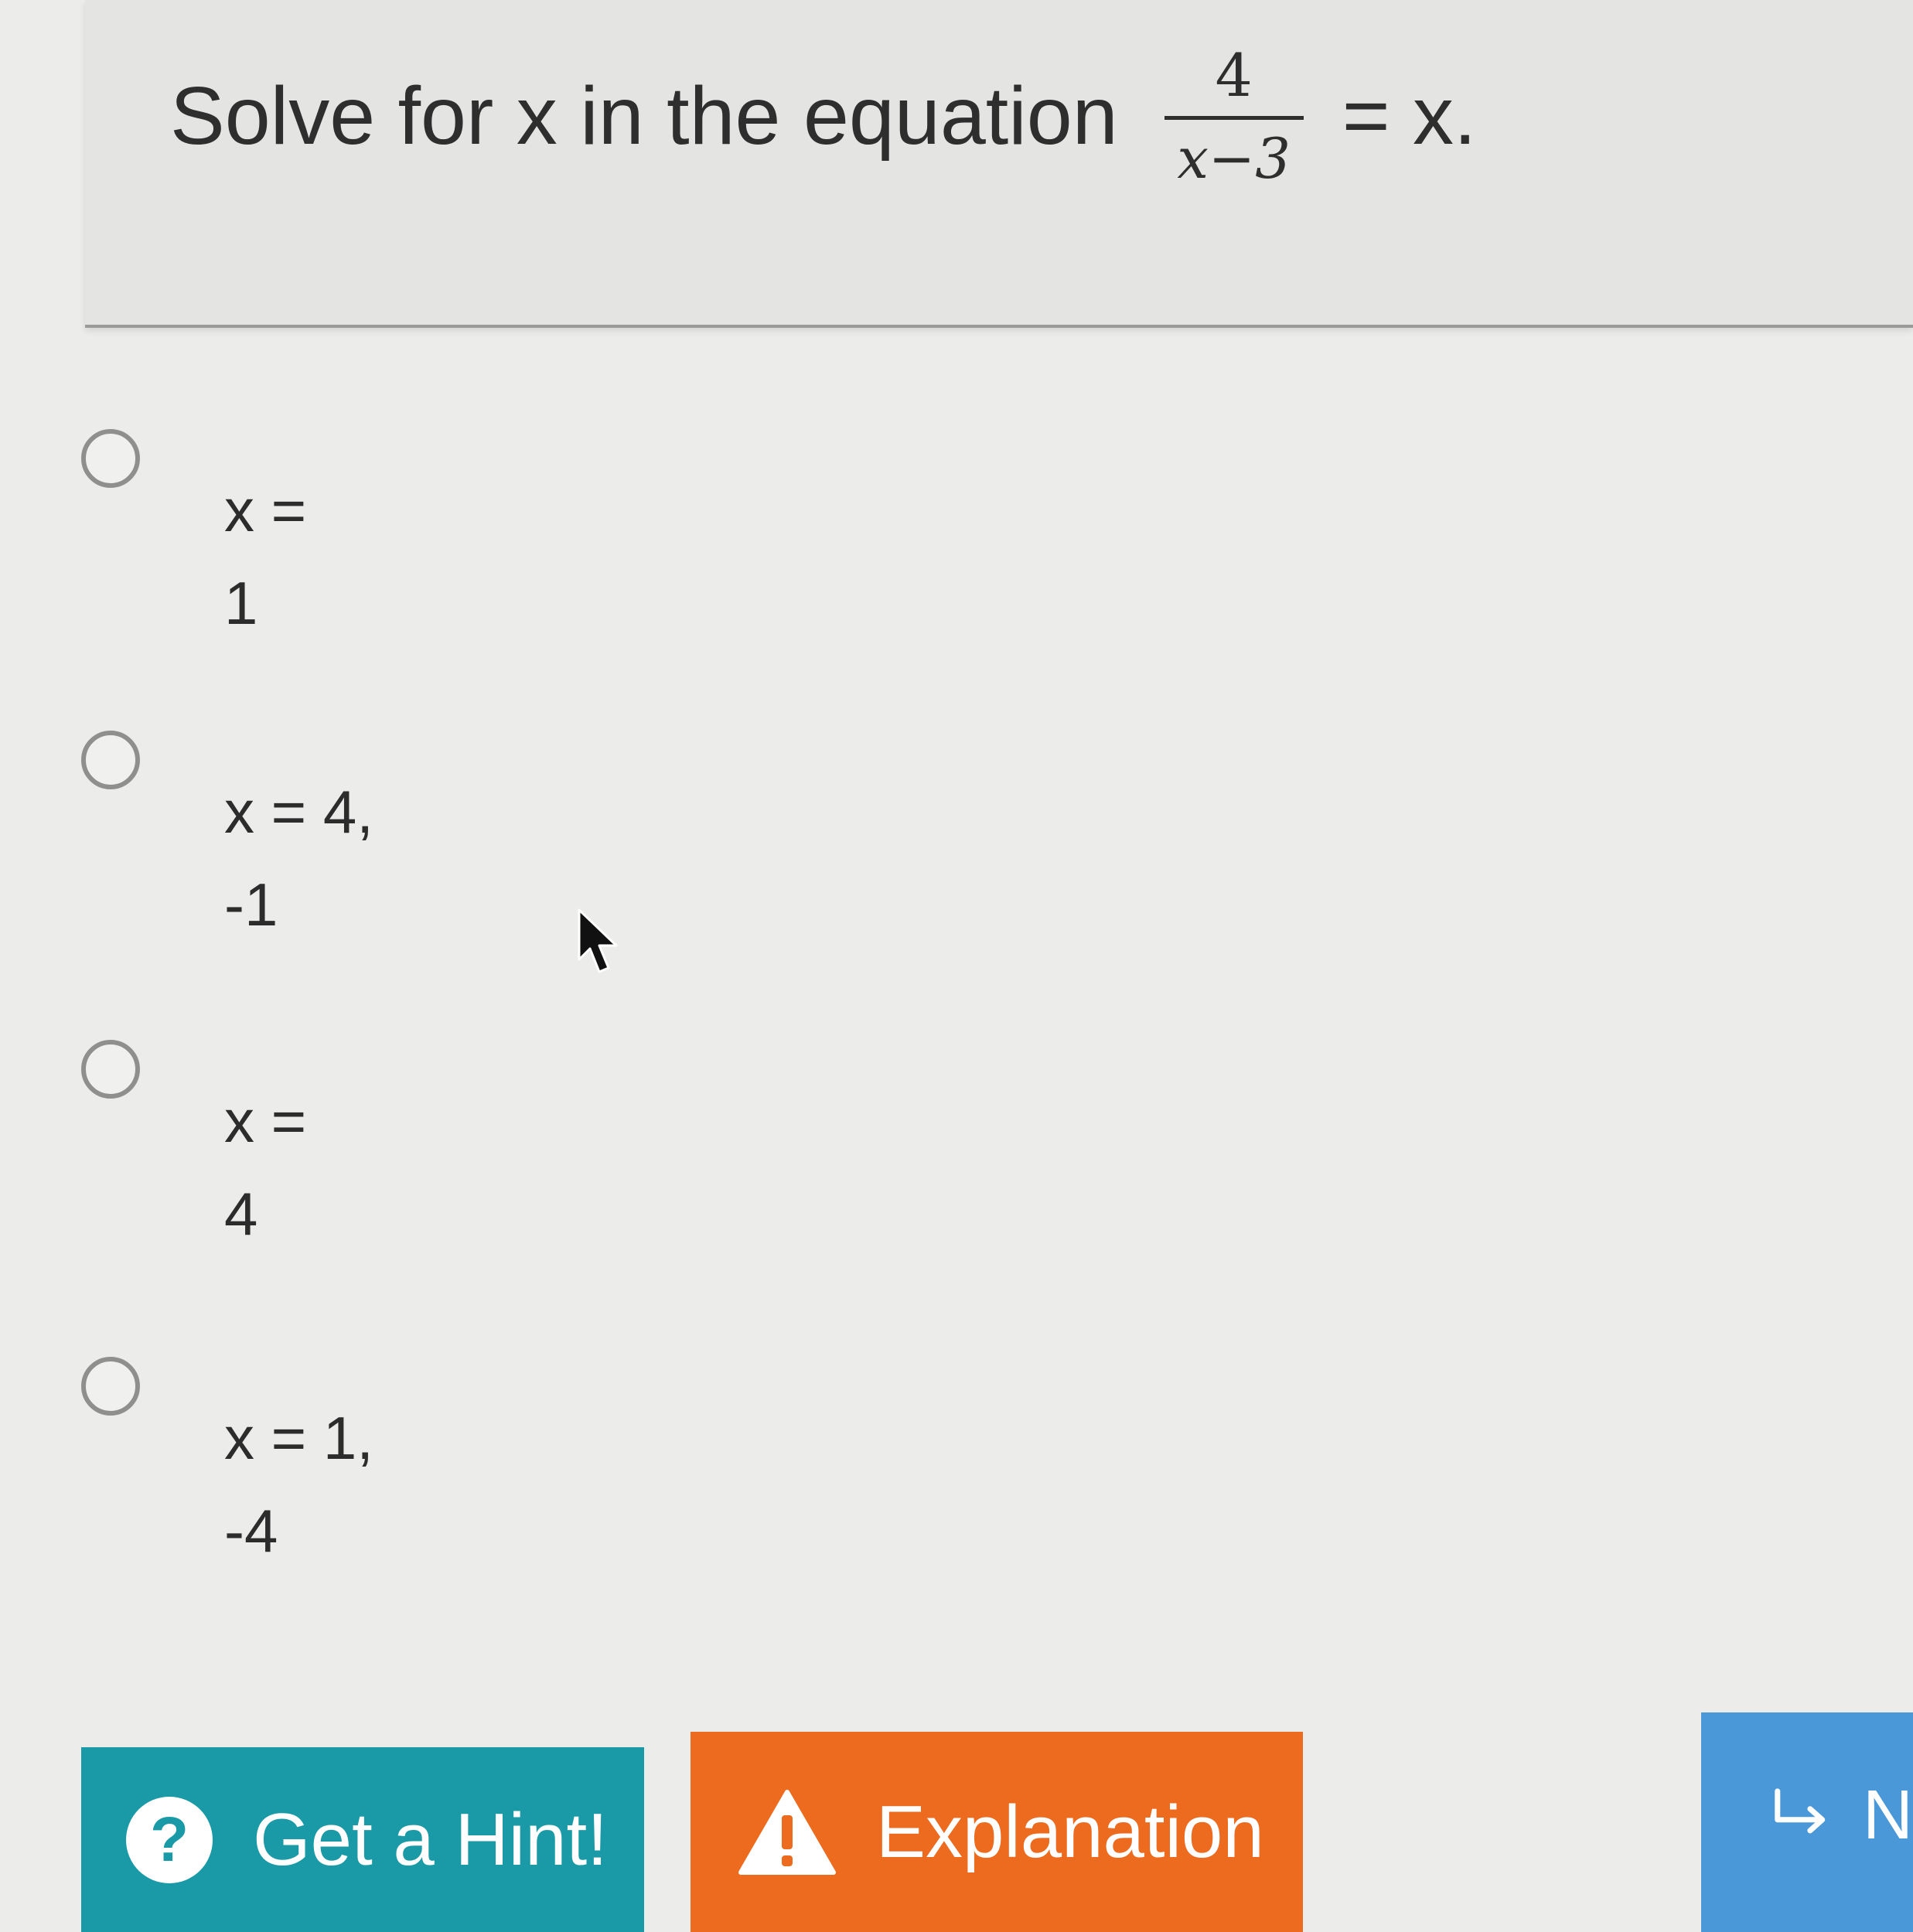 The height and width of the screenshot is (1932, 1913). What do you see at coordinates (390, 1156) in the screenshot?
I see `answer-option-3: x = 4` at bounding box center [390, 1156].